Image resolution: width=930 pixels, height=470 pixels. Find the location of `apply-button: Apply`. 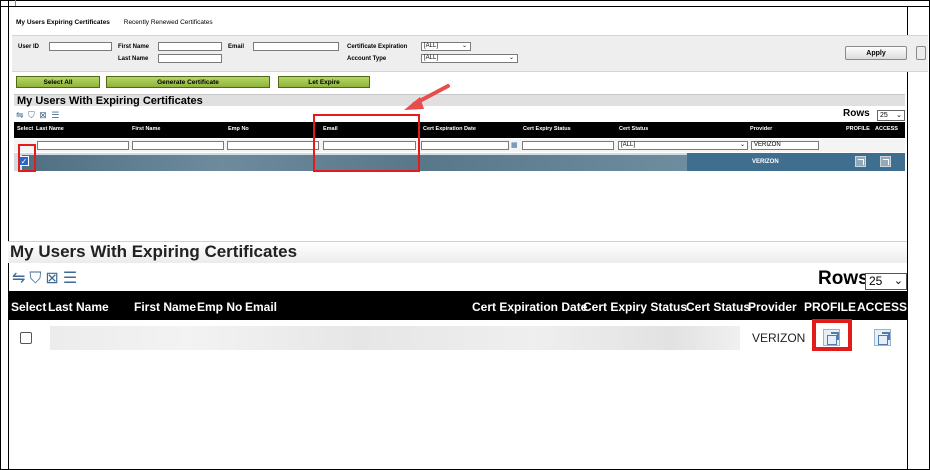

apply-button: Apply is located at coordinates (876, 53).